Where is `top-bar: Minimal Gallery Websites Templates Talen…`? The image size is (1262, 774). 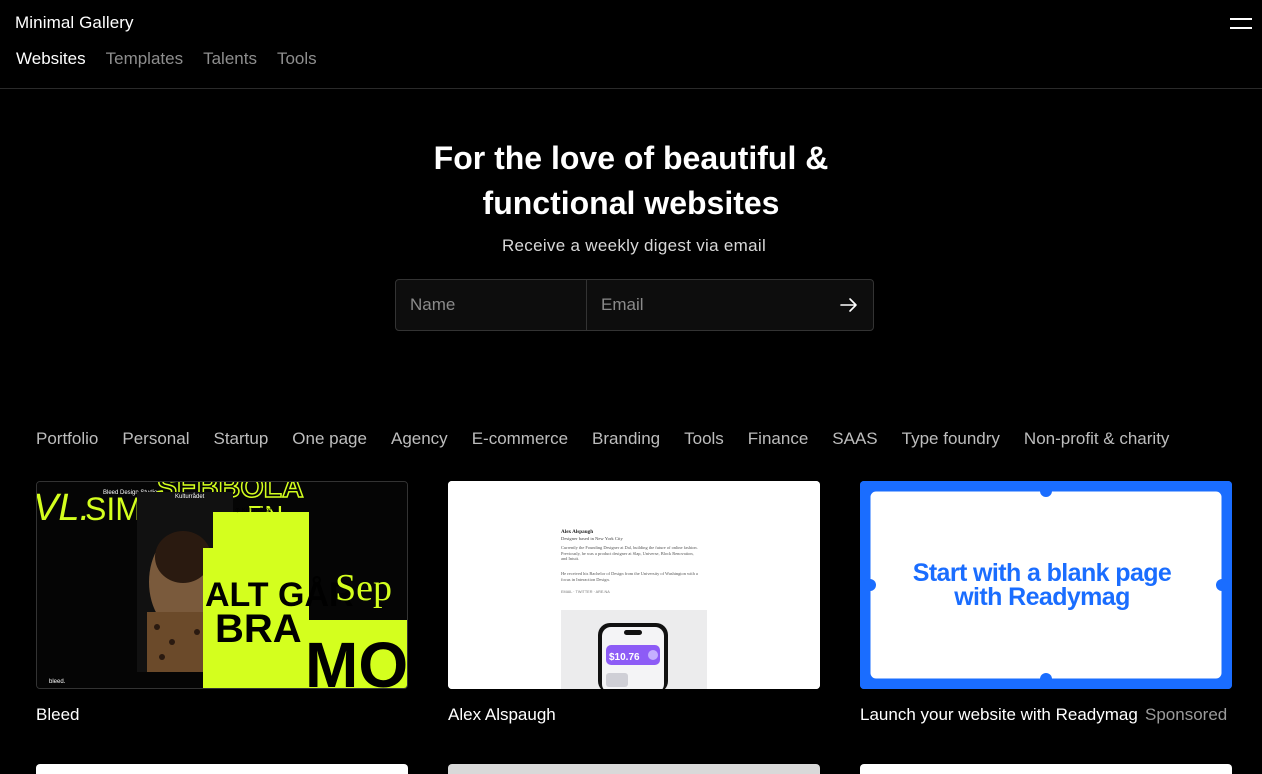 top-bar: Minimal Gallery Websites Templates Talen… is located at coordinates (631, 44).